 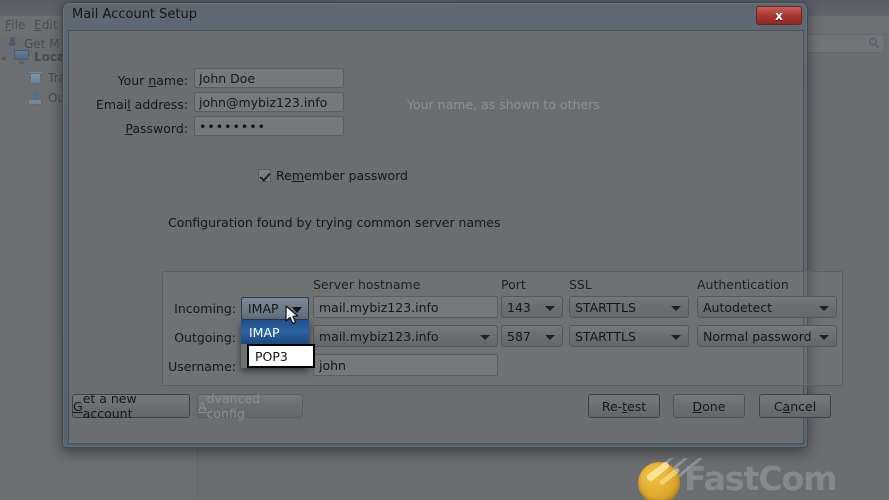 I want to click on your-name-hint: Your name, as shown to others, so click(x=503, y=104).